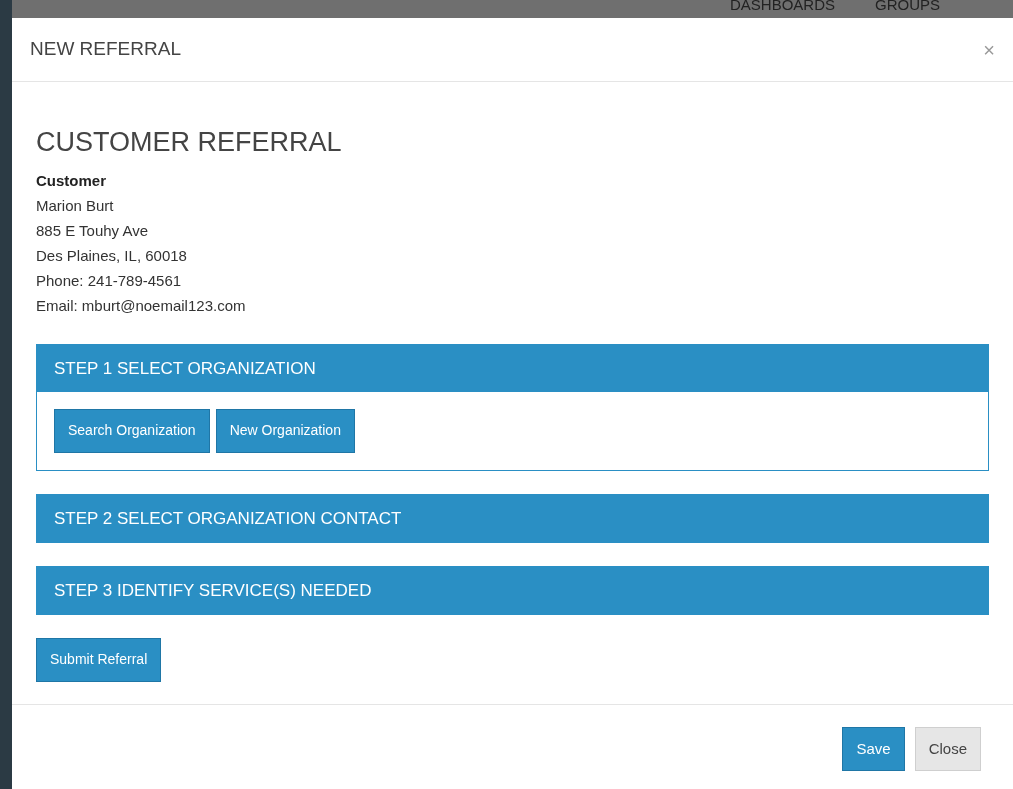 The height and width of the screenshot is (789, 1013). What do you see at coordinates (512, 368) in the screenshot?
I see `step-header: STEP 1 SELECT ORGANIZATION` at bounding box center [512, 368].